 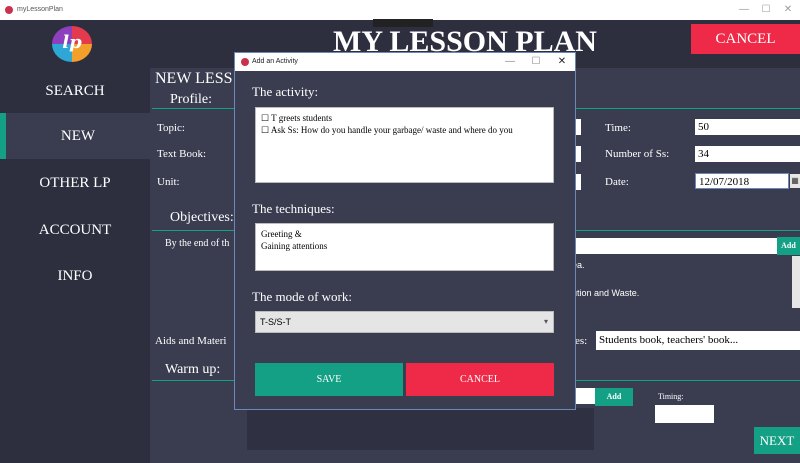 I want to click on dialog-minimize-icon: —, so click(x=510, y=62).